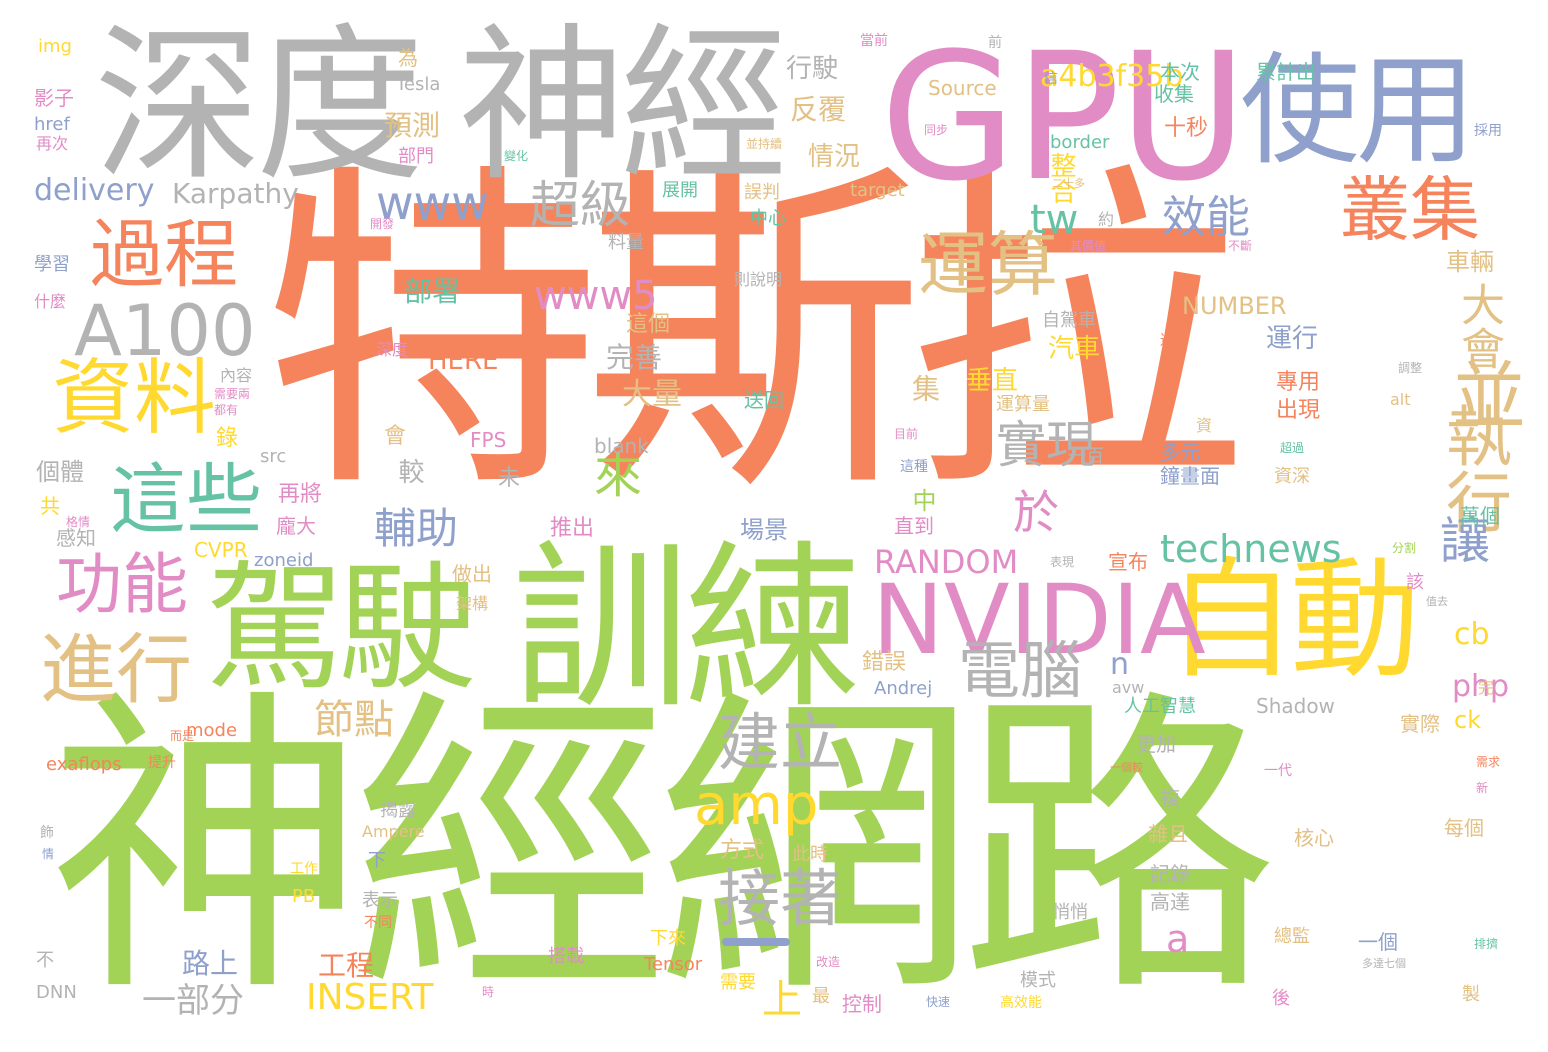  What do you see at coordinates (962, 88) in the screenshot?
I see `word: Source` at bounding box center [962, 88].